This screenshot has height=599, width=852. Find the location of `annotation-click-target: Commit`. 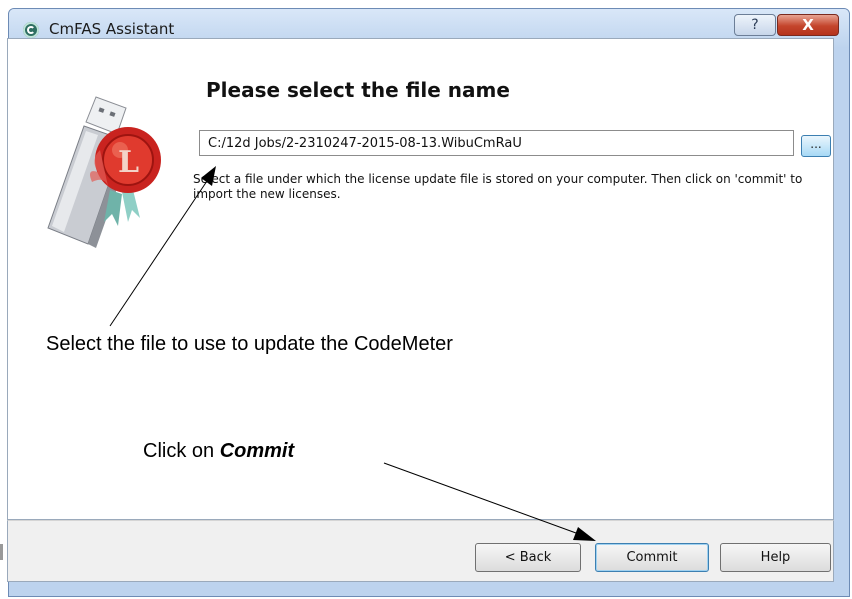

annotation-click-target: Commit is located at coordinates (257, 451).